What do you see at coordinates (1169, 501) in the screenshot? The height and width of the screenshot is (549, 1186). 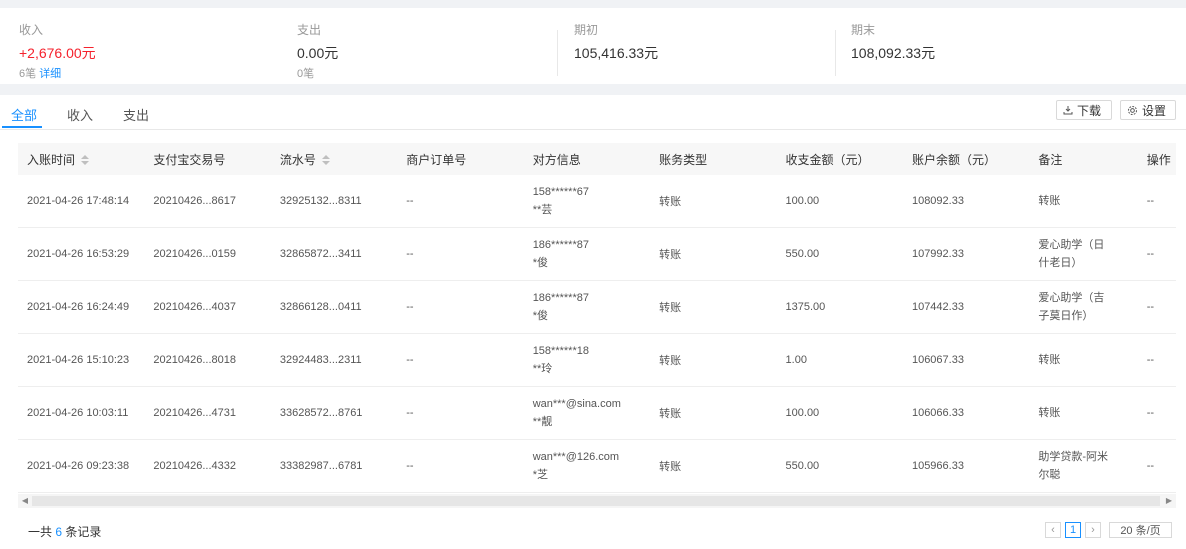 I see `scroll-right-icon: ▶` at bounding box center [1169, 501].